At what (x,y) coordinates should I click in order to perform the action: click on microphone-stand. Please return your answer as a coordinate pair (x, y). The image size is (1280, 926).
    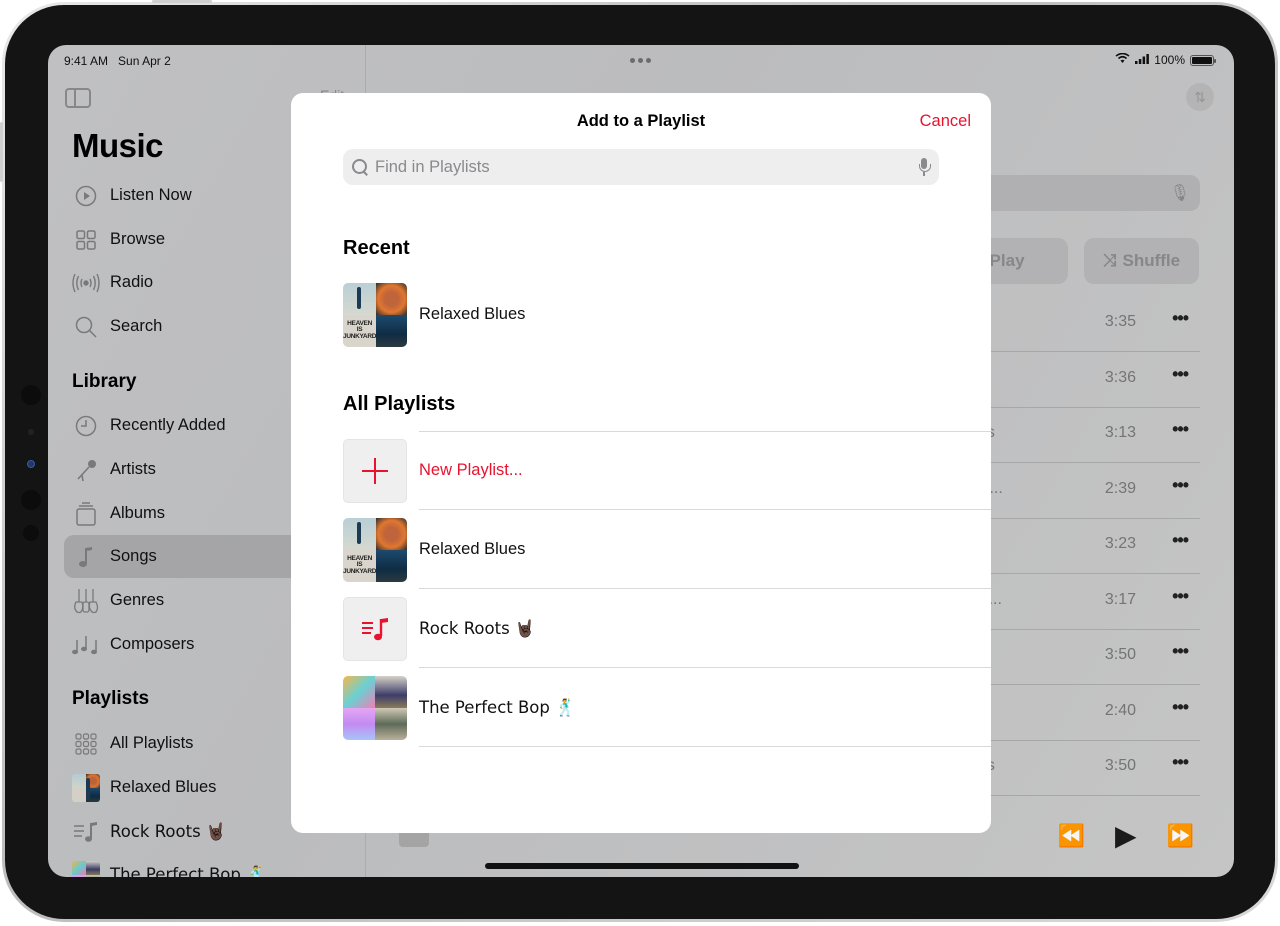
    Looking at the image, I should click on (924, 174).